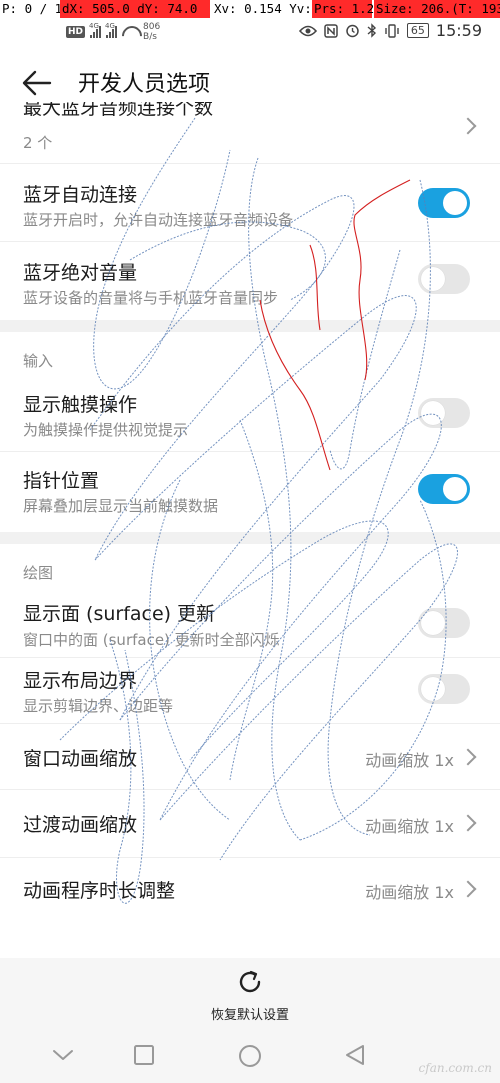 Image resolution: width=500 pixels, height=1083 pixels. I want to click on restore-defaults-button: 恢复默认设置, so click(250, 993).